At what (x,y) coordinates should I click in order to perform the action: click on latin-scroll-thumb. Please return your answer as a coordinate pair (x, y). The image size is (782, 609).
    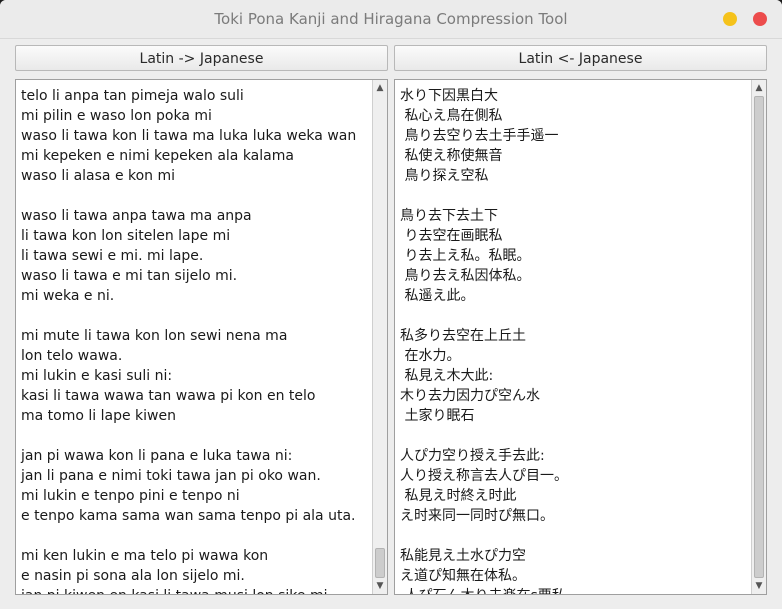
    Looking at the image, I should click on (380, 563).